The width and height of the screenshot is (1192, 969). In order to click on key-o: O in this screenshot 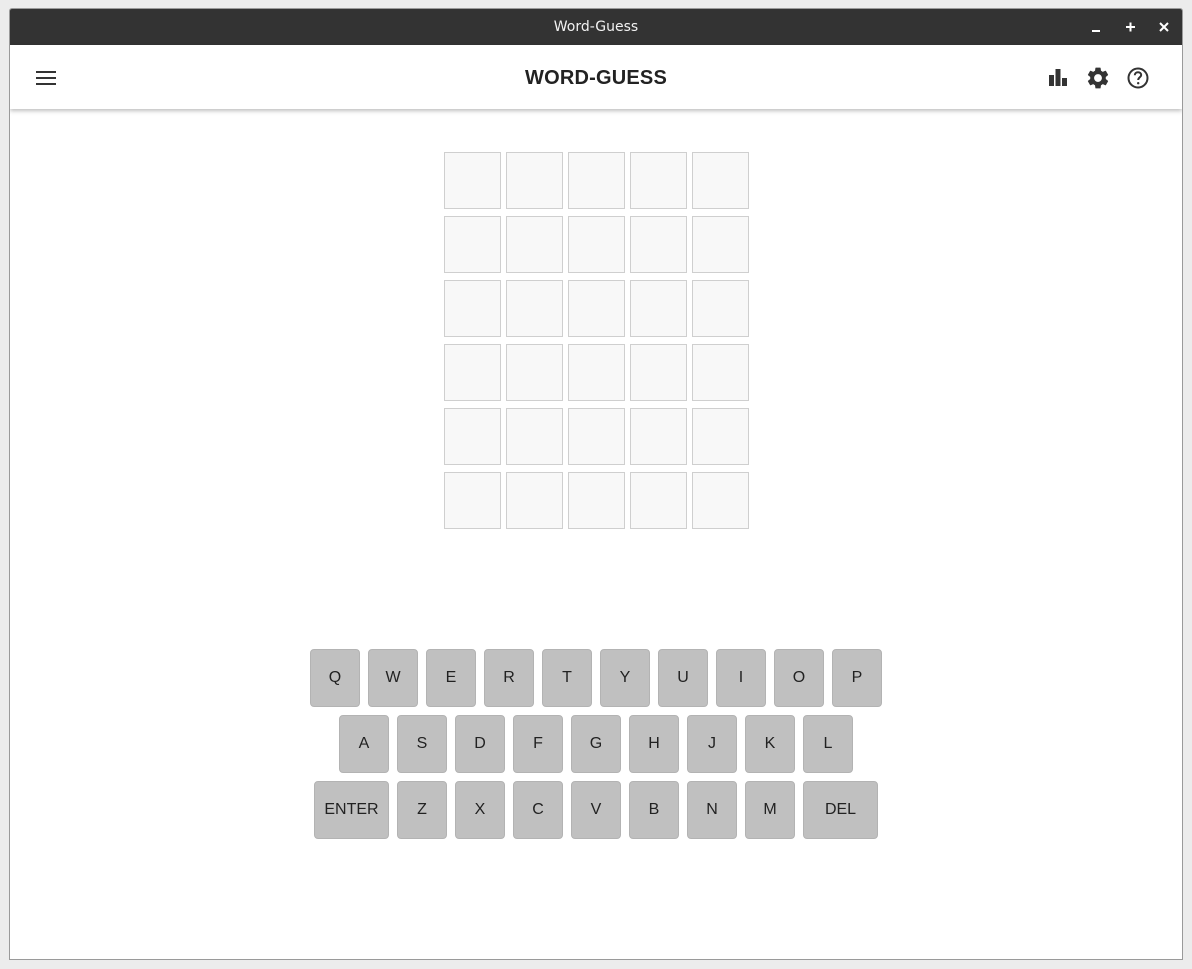, I will do `click(799, 678)`.